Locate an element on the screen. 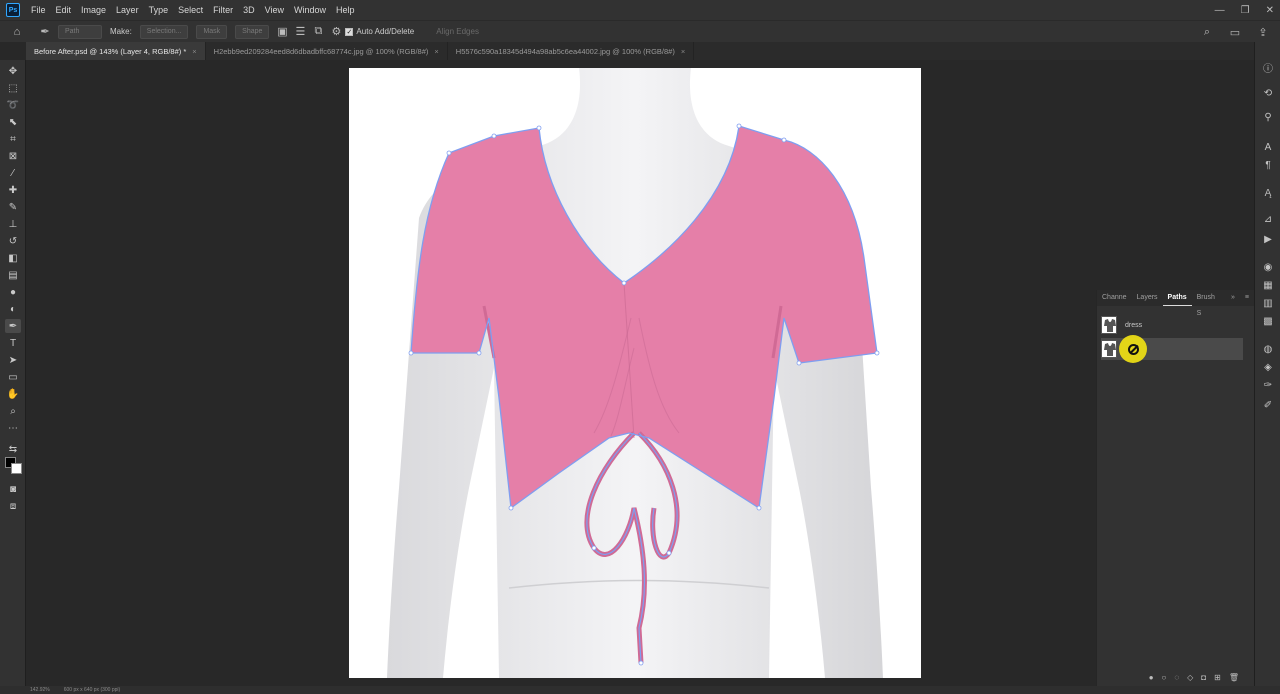  path-thumbnail is located at coordinates (1109, 349).